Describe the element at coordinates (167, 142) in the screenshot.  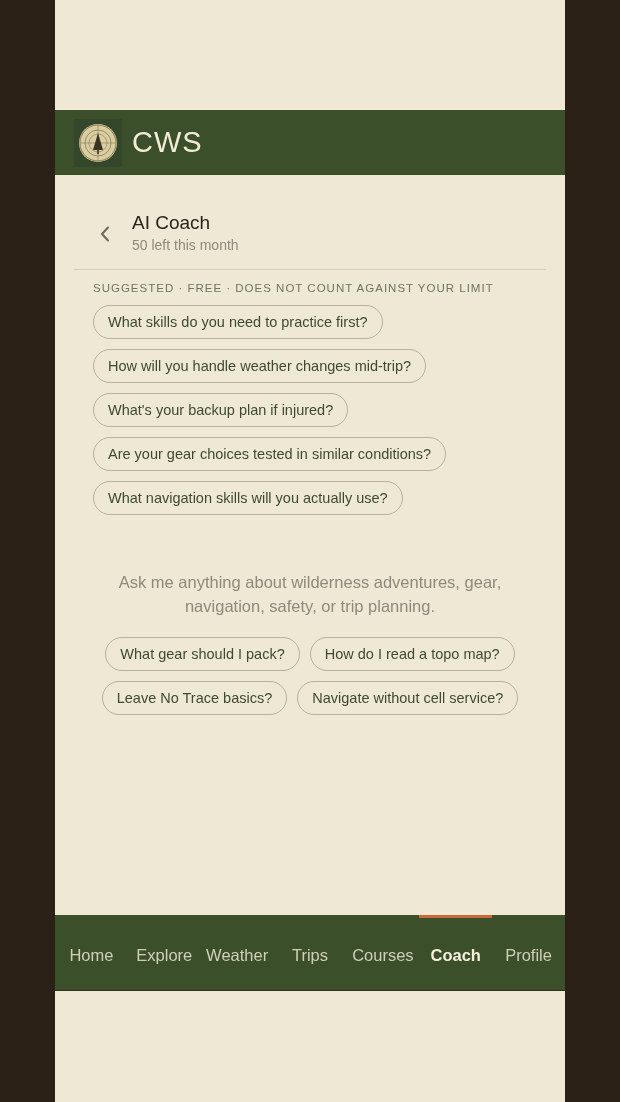
I see `app-name: CWS` at that location.